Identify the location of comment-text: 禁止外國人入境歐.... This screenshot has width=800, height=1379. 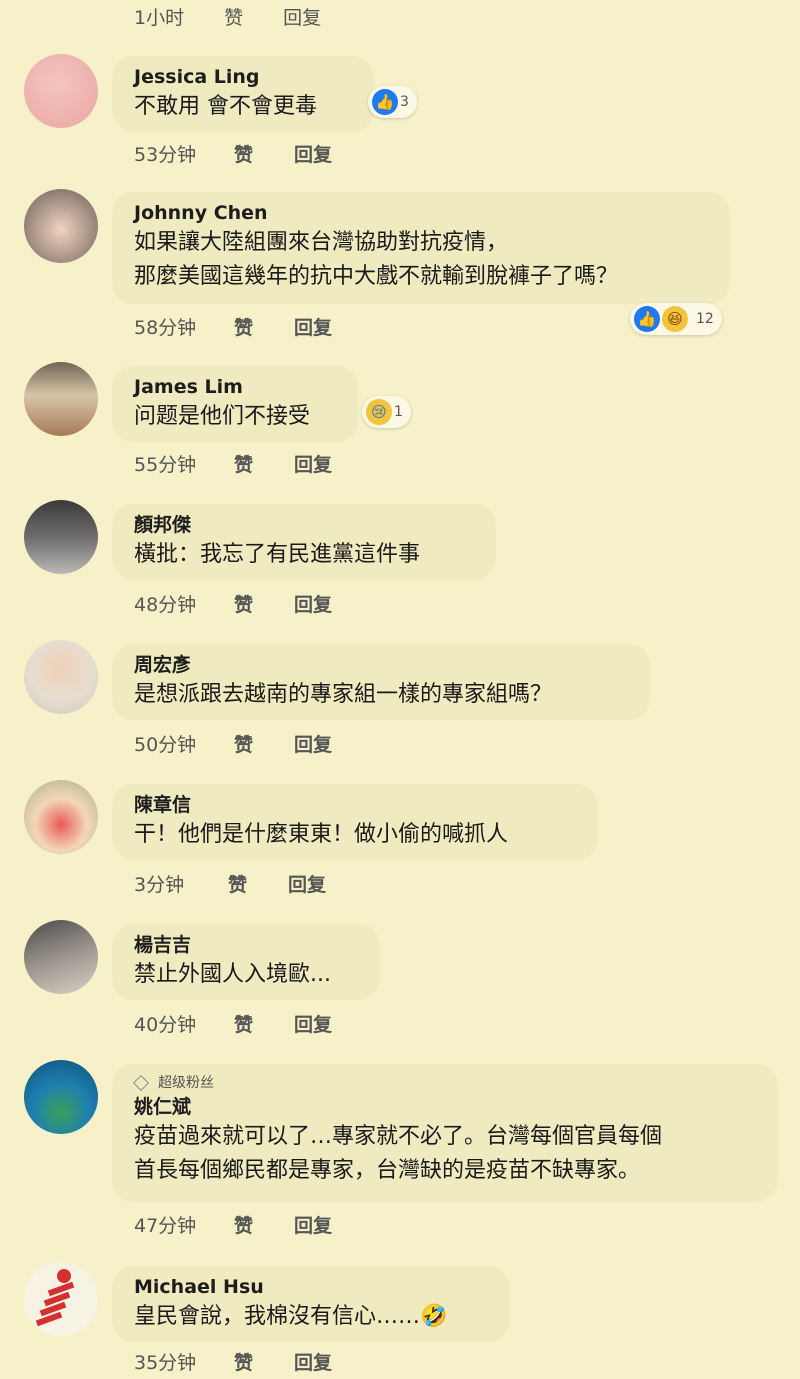
(232, 974).